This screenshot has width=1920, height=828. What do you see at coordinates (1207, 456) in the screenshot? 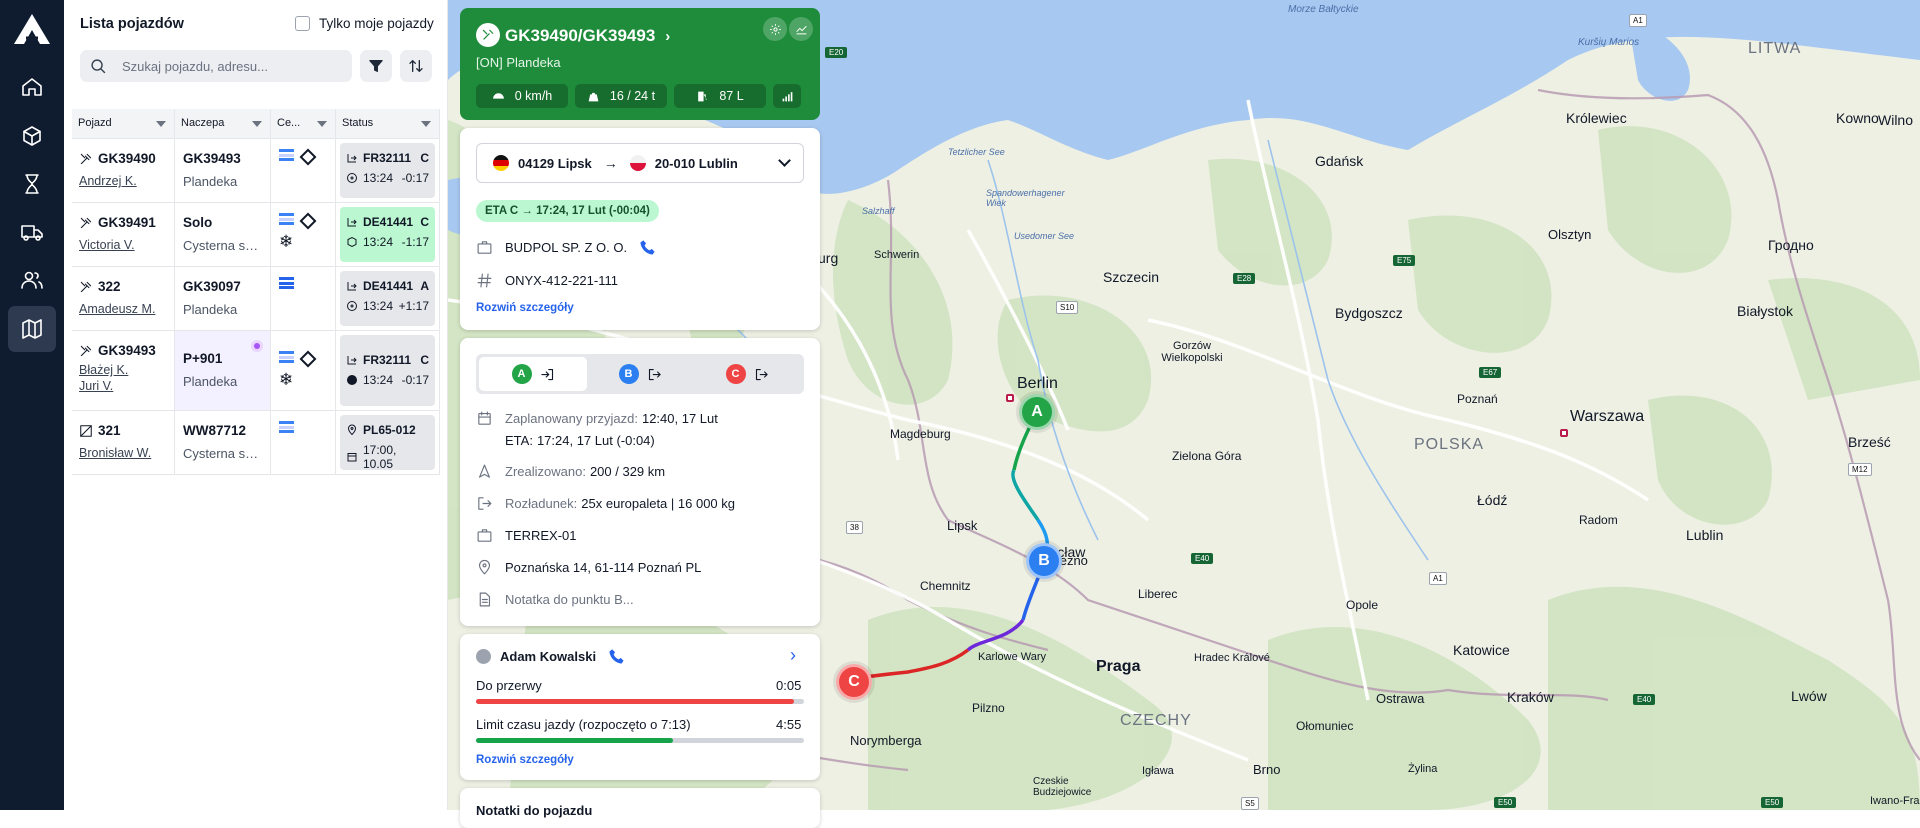
I see `map-label: Zielona Góra` at bounding box center [1207, 456].